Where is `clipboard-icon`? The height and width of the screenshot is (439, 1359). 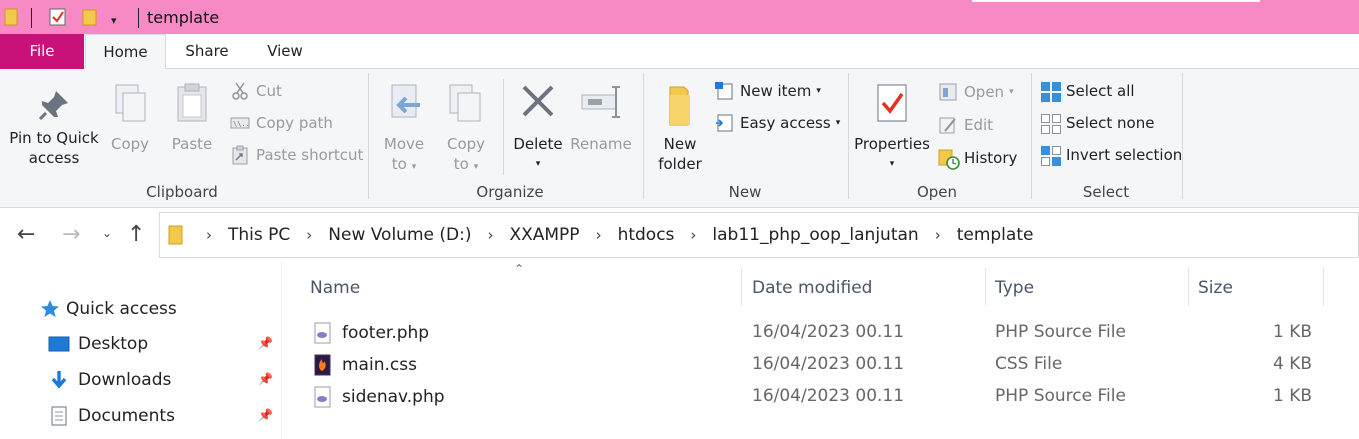 clipboard-icon is located at coordinates (192, 102).